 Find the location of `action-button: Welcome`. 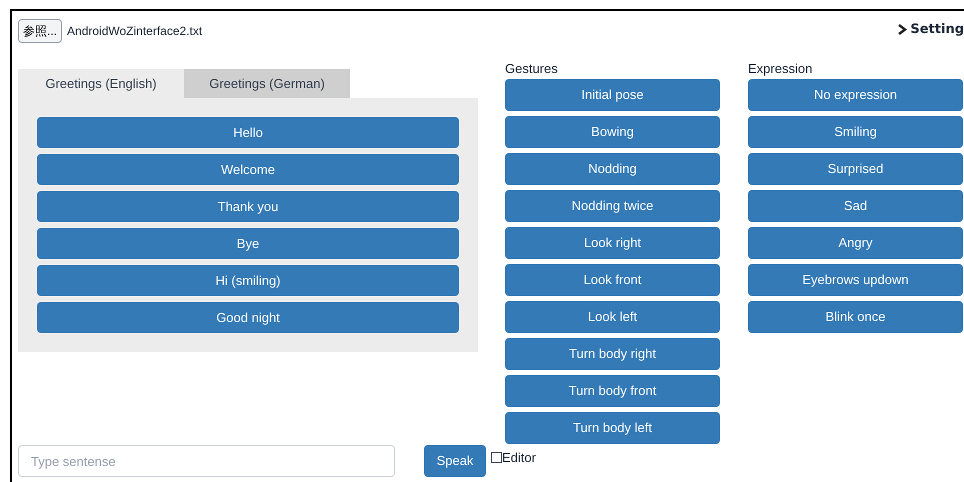

action-button: Welcome is located at coordinates (248, 169).